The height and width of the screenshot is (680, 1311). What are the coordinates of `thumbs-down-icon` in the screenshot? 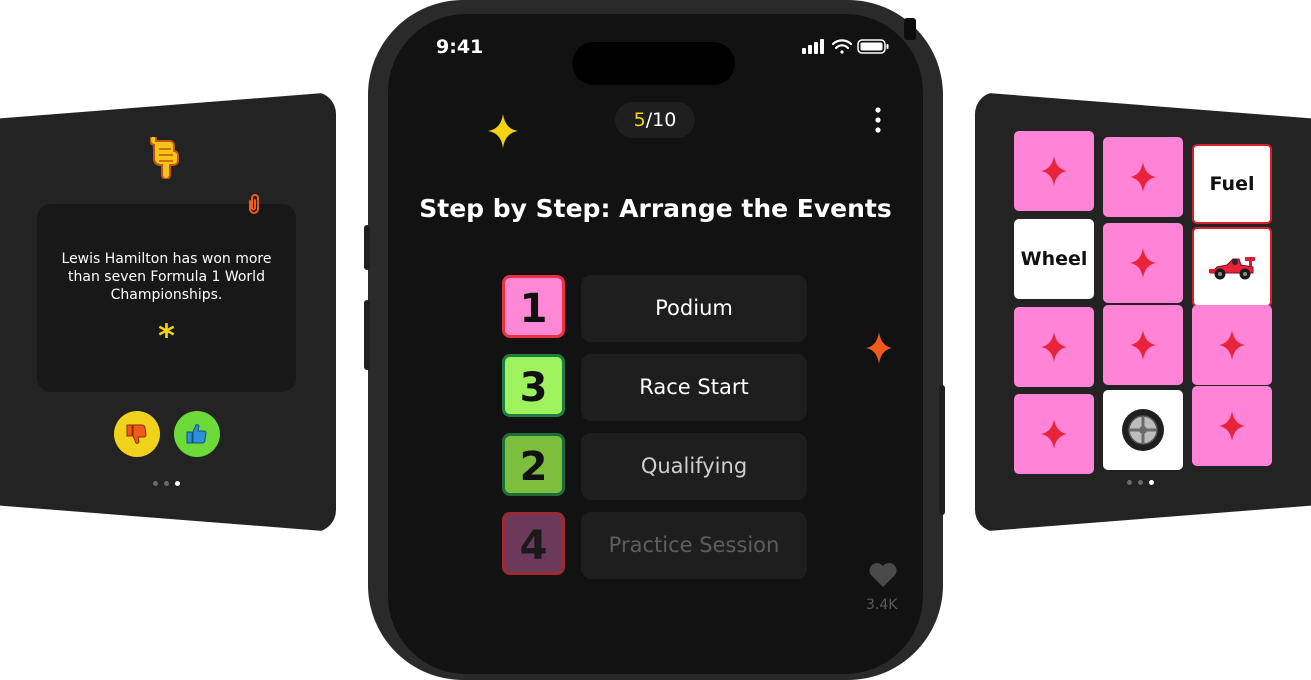 It's located at (136, 434).